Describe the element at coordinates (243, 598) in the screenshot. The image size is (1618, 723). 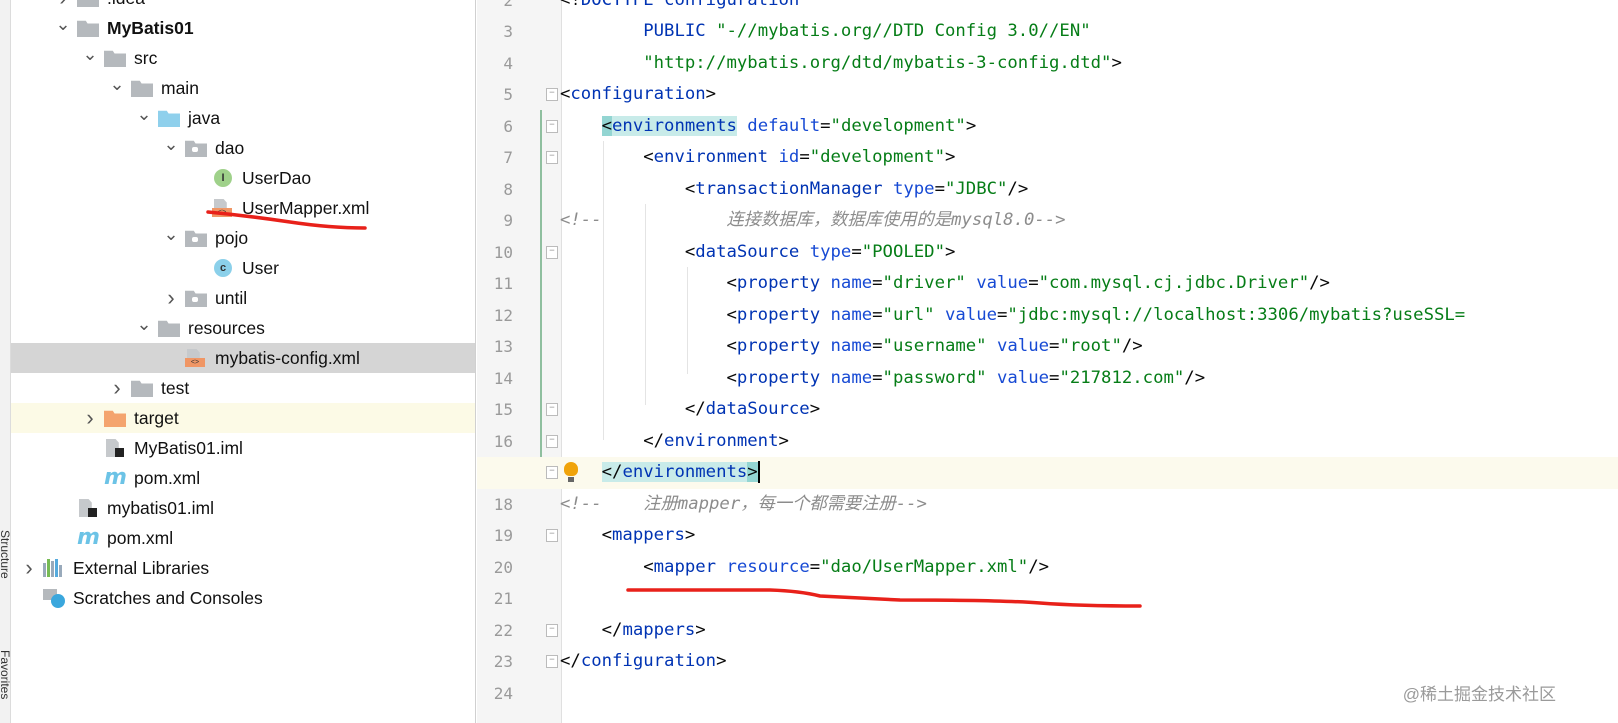
I see `tree-item: Scratches and Consoles` at that location.